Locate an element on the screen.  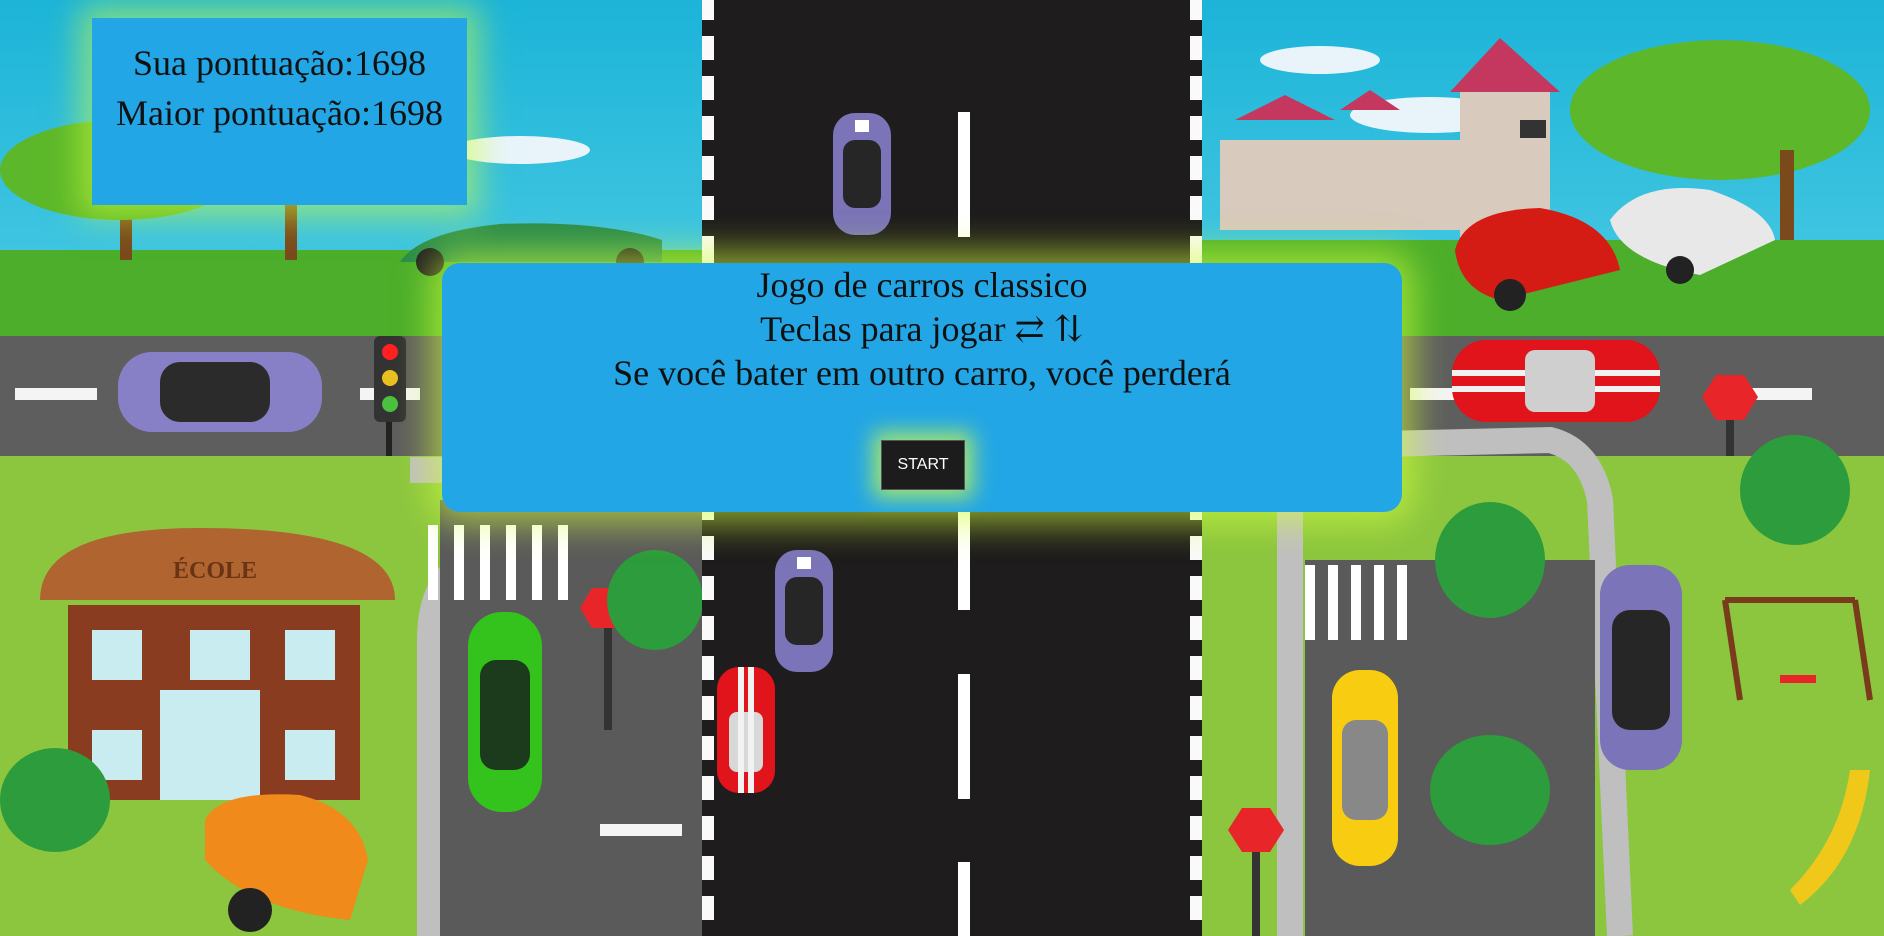
controls-hint: Teclas para jogar ⇄ ⇅ is located at coordinates (922, 329).